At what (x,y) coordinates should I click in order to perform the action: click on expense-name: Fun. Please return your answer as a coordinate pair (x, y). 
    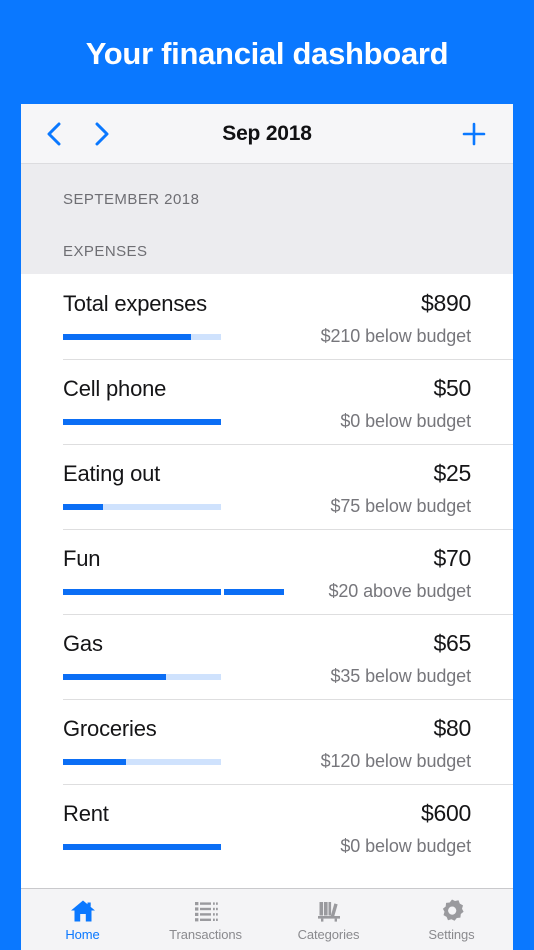
    Looking at the image, I should click on (82, 558).